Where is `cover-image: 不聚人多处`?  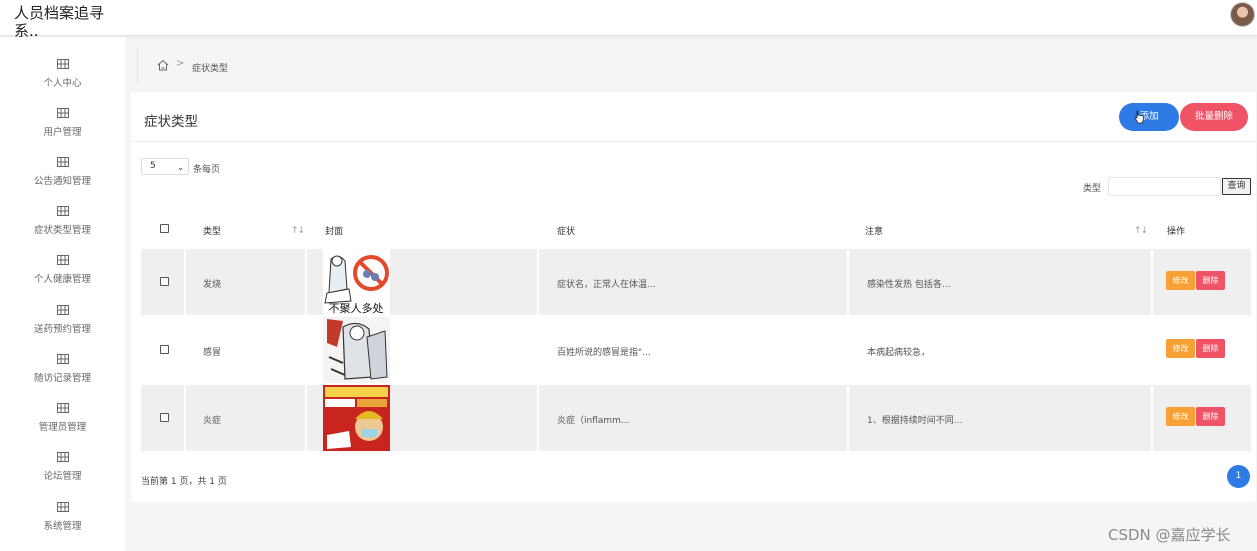 cover-image: 不聚人多处 is located at coordinates (356, 282).